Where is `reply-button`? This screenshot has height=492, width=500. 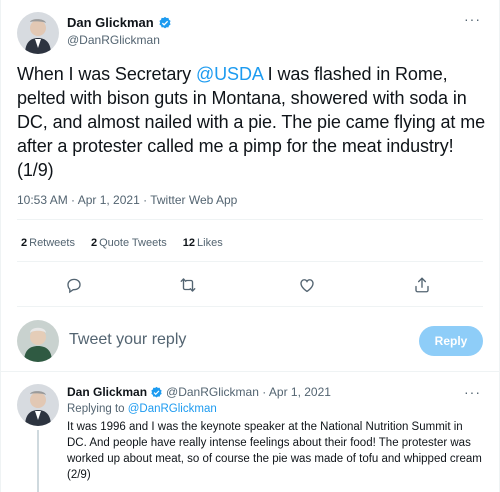
reply-button is located at coordinates (74, 285).